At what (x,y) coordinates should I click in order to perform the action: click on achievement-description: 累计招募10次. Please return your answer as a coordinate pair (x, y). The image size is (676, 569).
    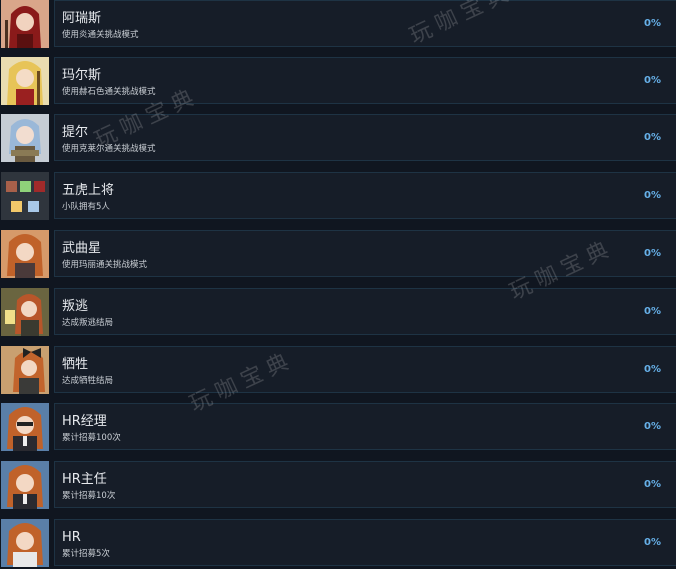
    Looking at the image, I should click on (89, 496).